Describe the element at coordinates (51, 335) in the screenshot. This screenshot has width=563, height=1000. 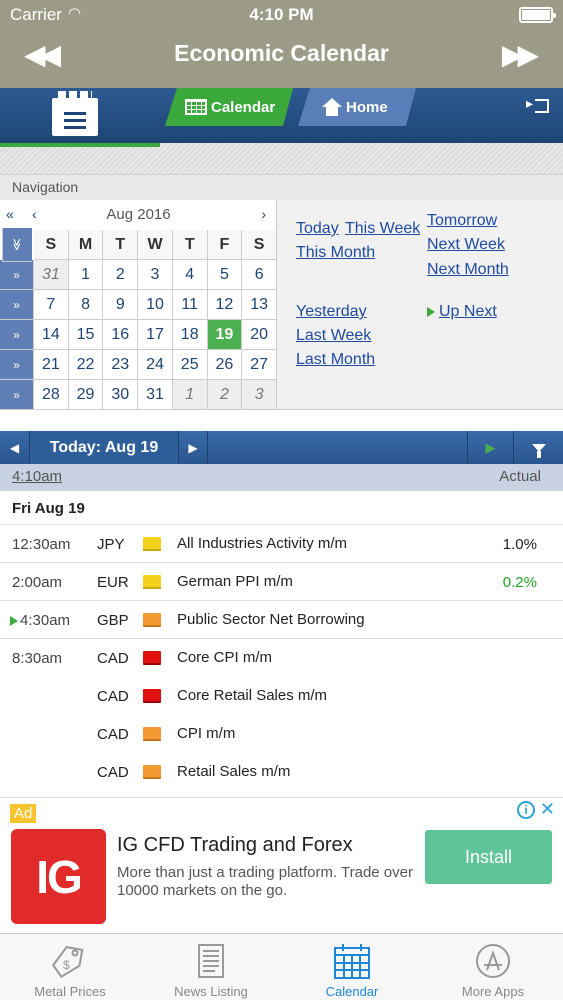
I see `calendar-day: 14` at that location.